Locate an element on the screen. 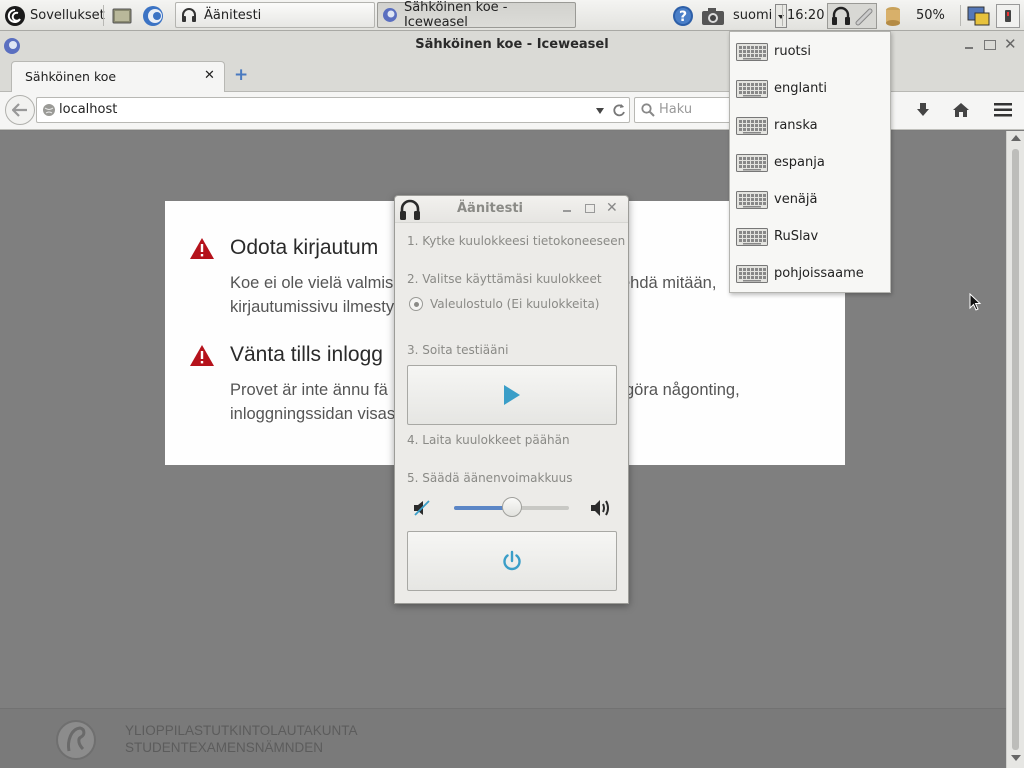 This screenshot has width=1024, height=768. keyboard-layout-option-label: pohjoissaame is located at coordinates (819, 273).